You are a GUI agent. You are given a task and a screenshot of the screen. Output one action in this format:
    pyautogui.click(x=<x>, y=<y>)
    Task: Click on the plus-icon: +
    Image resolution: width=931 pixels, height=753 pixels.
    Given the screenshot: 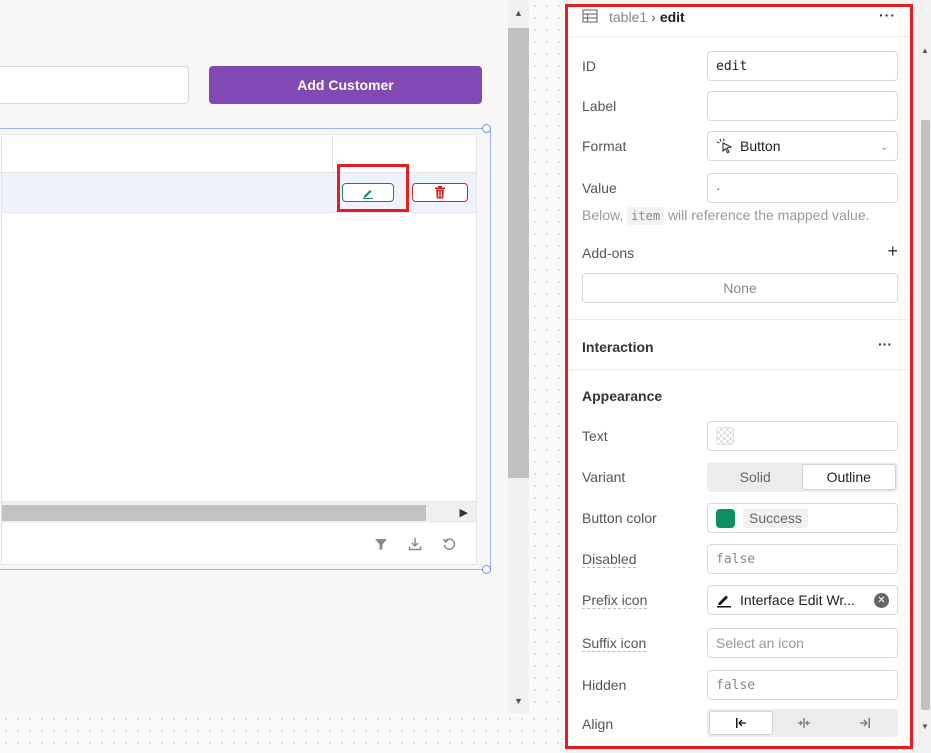 What is the action you would take?
    pyautogui.click(x=892, y=251)
    